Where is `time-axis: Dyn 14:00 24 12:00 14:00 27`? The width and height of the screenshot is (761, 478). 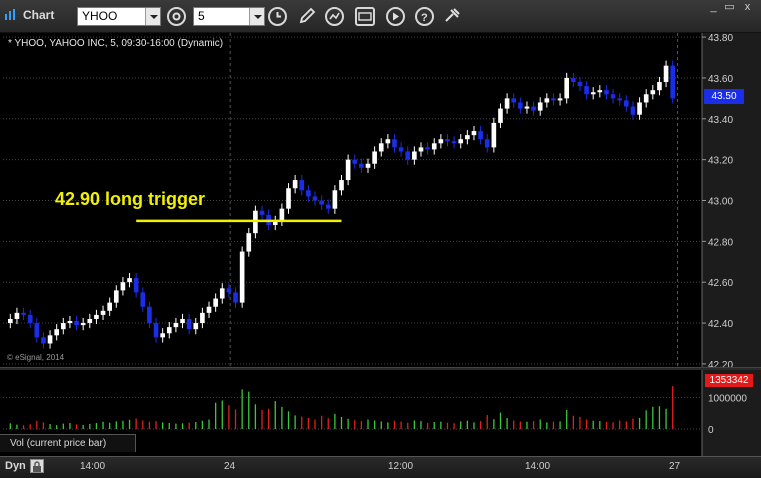
time-axis: Dyn 14:00 24 12:00 14:00 27 is located at coordinates (380, 467).